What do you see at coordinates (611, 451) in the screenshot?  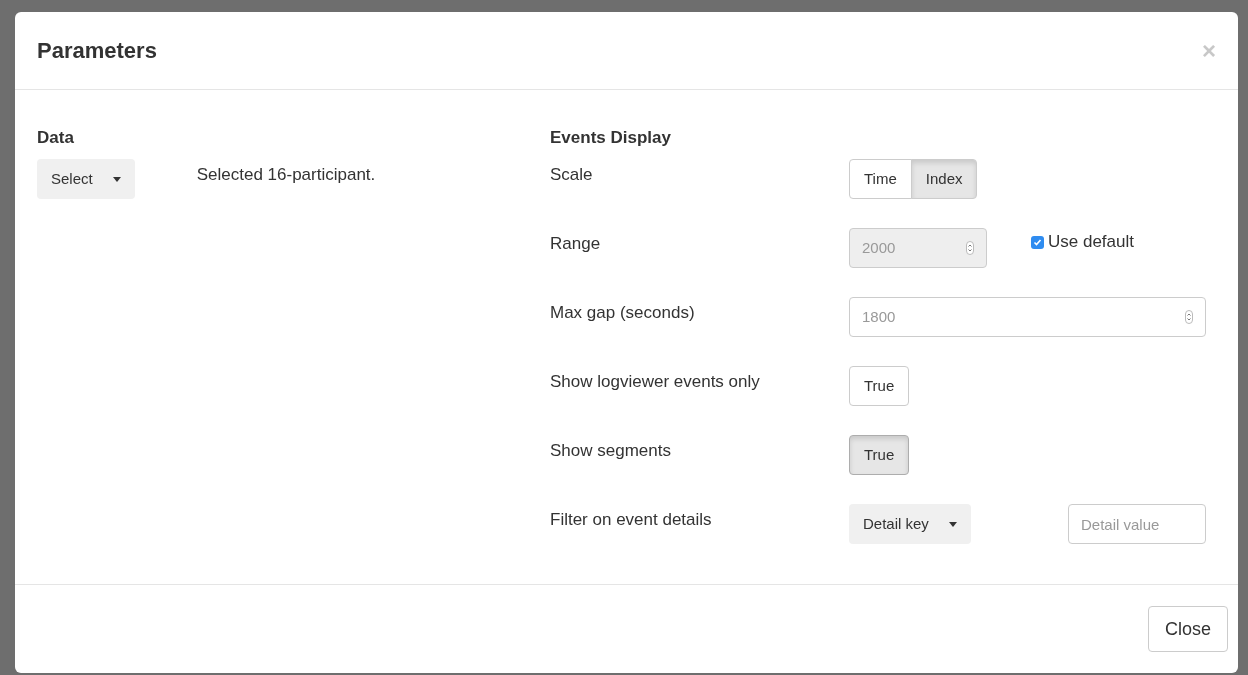 I see `field-label: Show segments` at bounding box center [611, 451].